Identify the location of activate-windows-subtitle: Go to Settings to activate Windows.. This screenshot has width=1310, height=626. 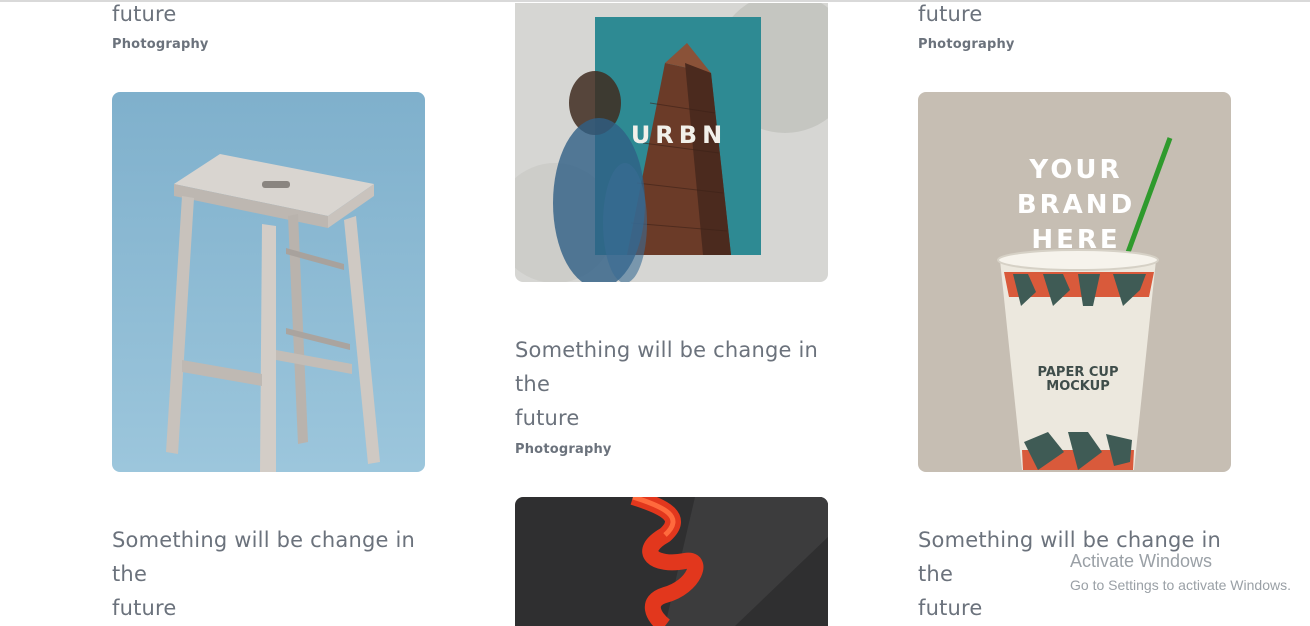
(1180, 585).